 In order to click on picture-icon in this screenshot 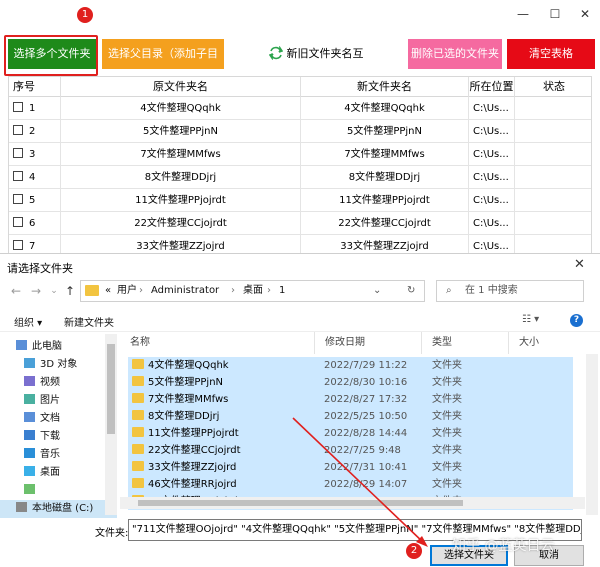, I will do `click(29, 399)`.